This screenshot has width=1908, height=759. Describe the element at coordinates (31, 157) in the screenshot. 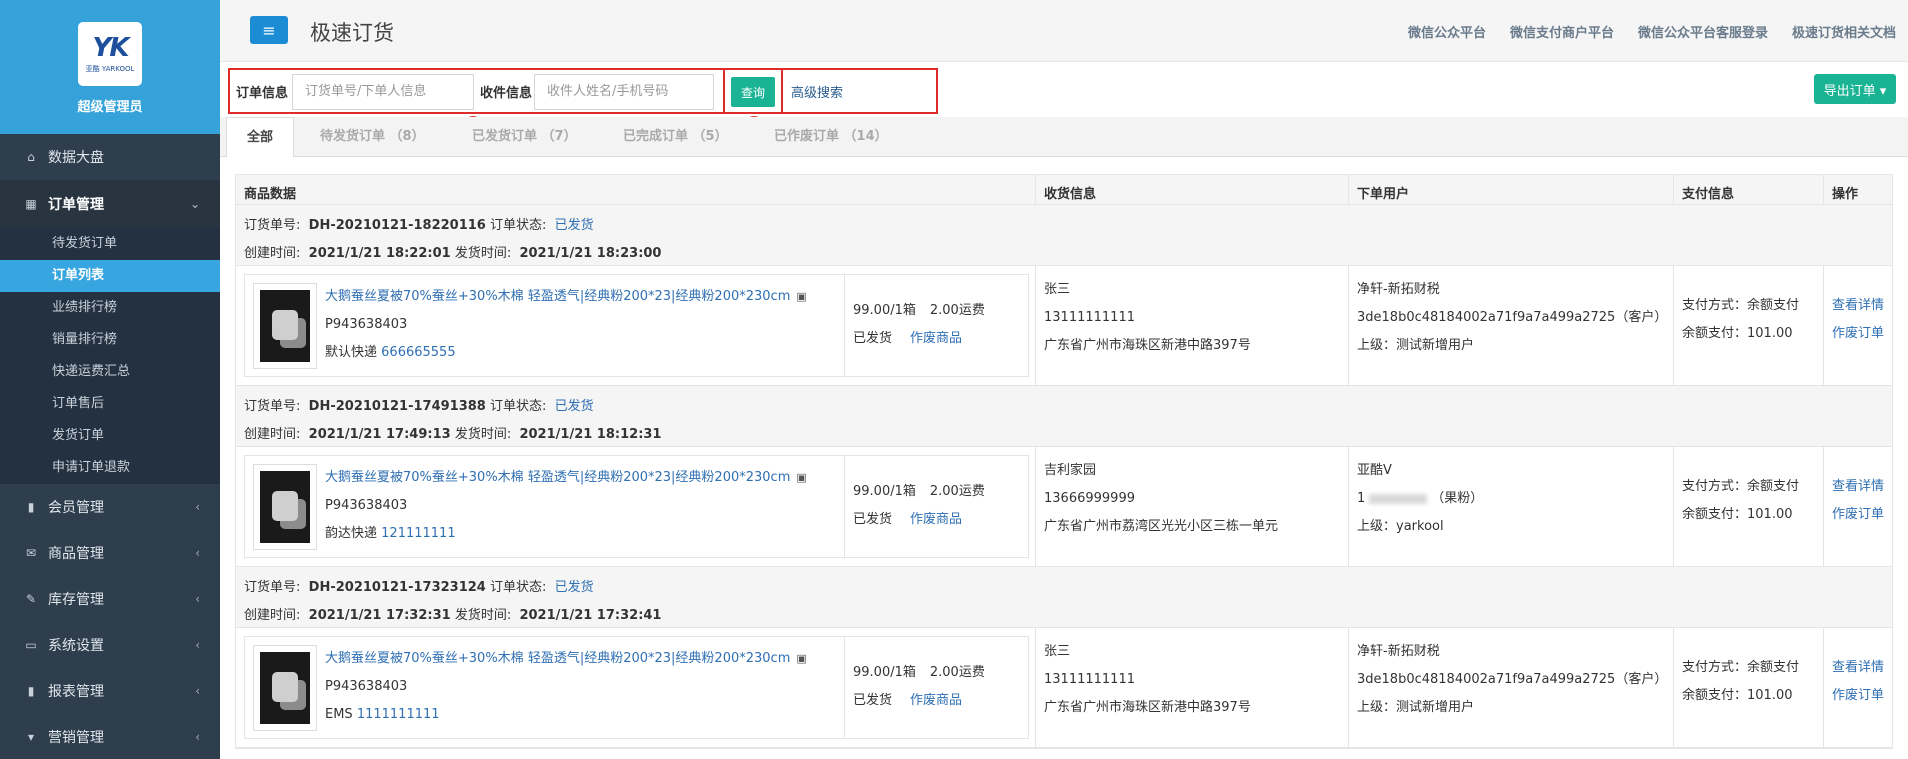

I see `home-icon: ⌂` at that location.